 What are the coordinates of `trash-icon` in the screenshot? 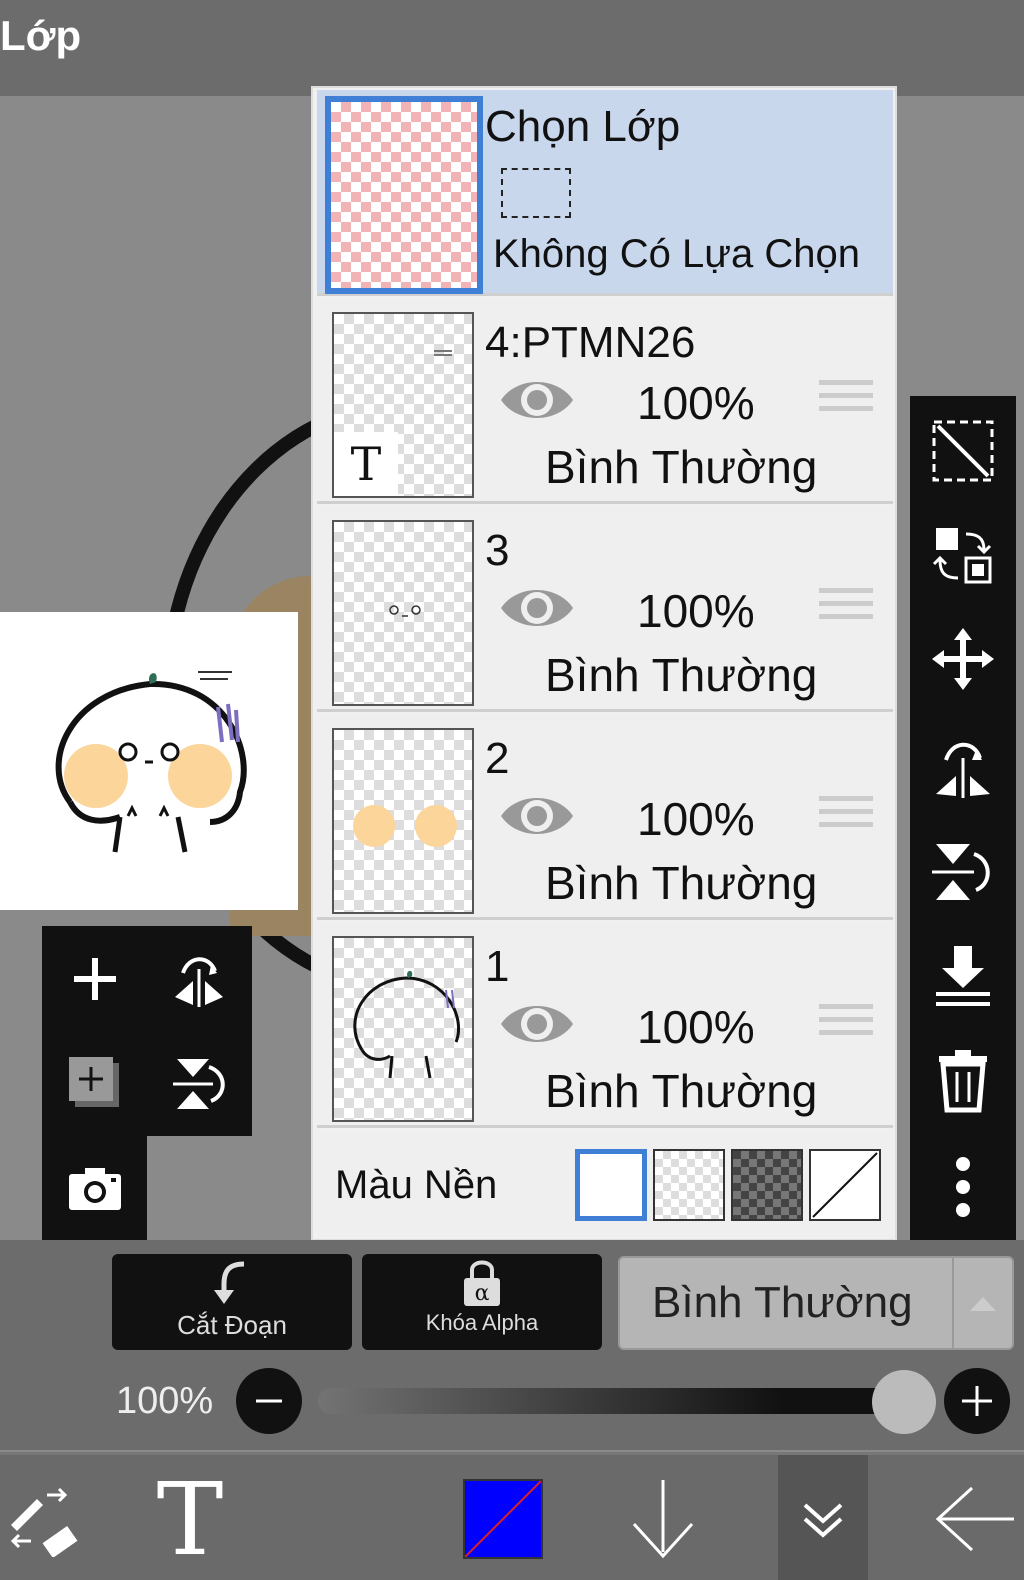 It's located at (963, 1081).